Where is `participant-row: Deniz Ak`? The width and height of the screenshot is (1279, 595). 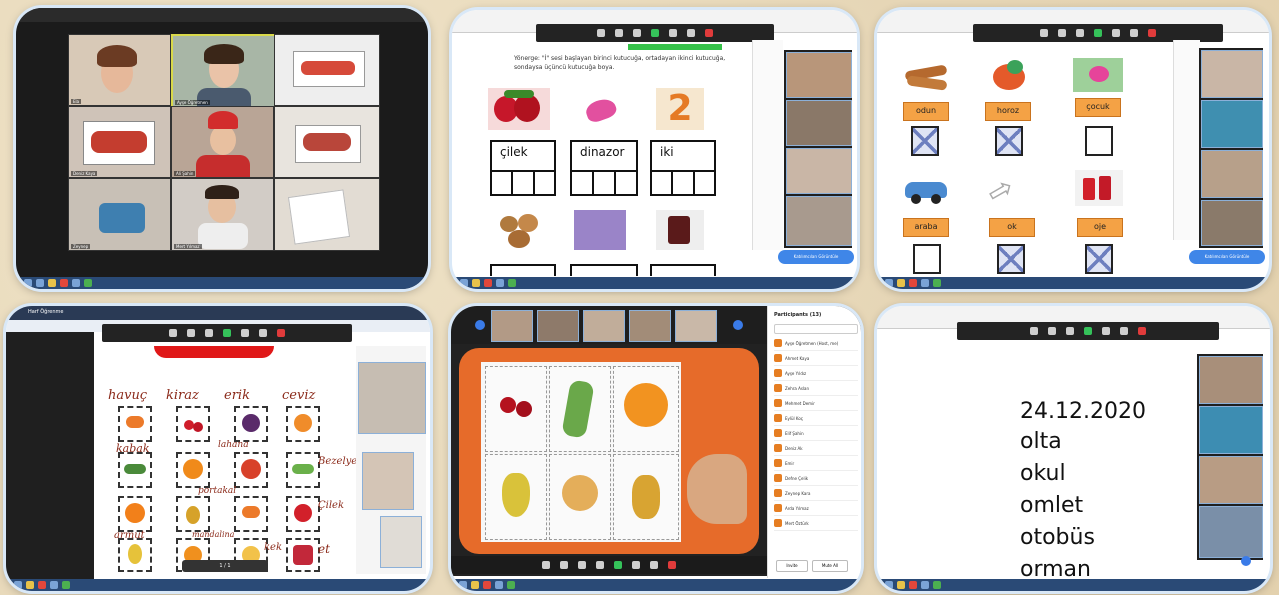 participant-row: Deniz Ak is located at coordinates (816, 448).